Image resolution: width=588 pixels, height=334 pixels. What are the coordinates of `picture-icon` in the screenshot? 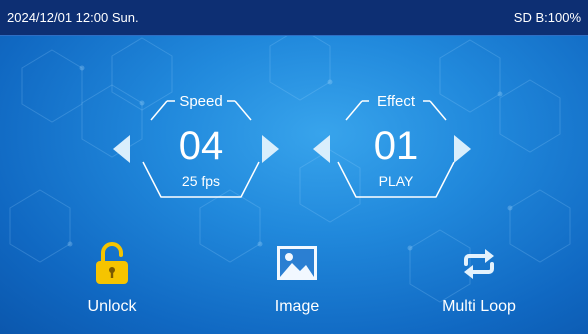 It's located at (297, 263).